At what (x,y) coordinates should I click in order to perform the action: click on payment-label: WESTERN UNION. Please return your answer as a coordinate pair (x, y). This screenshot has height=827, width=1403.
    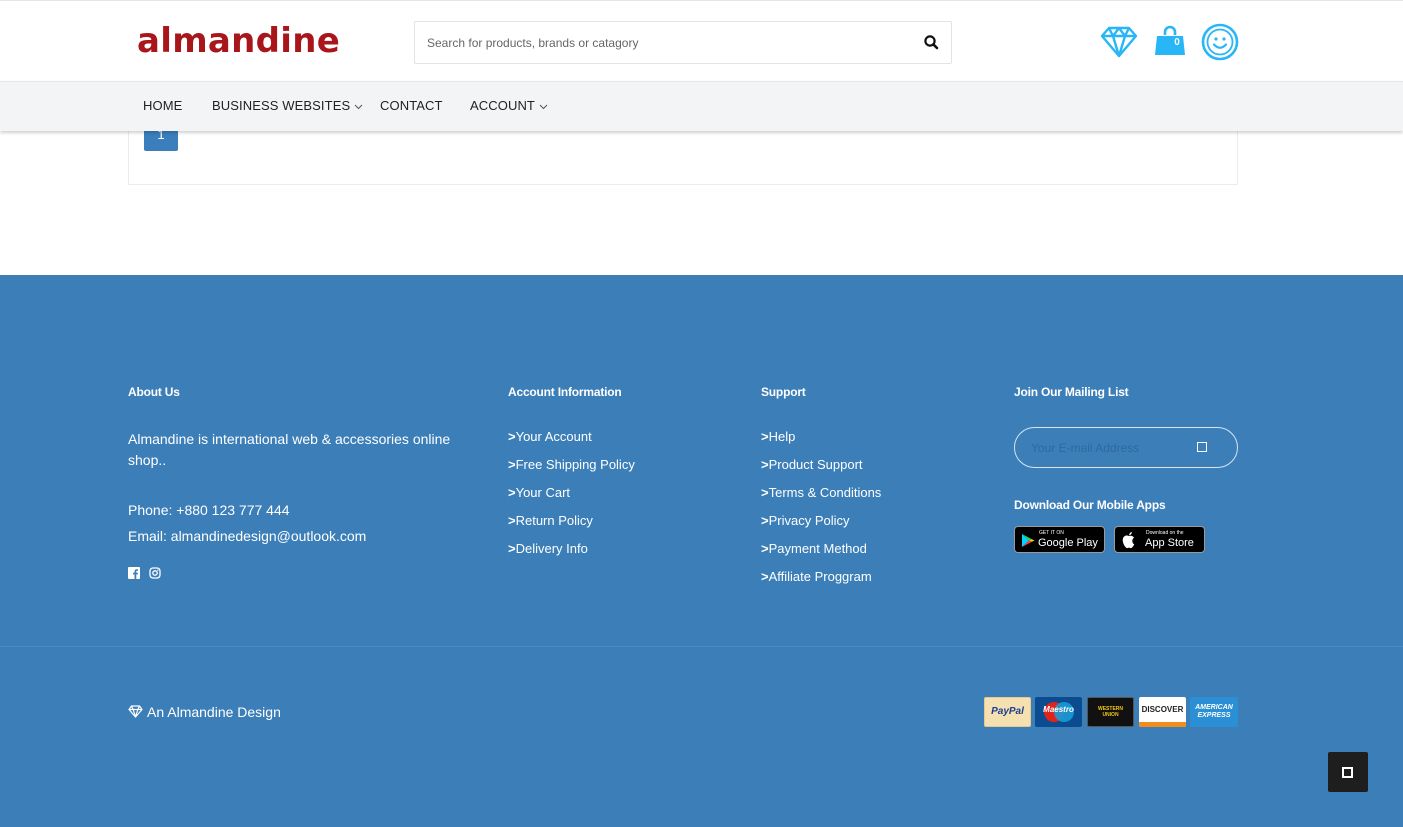
    Looking at the image, I should click on (1110, 712).